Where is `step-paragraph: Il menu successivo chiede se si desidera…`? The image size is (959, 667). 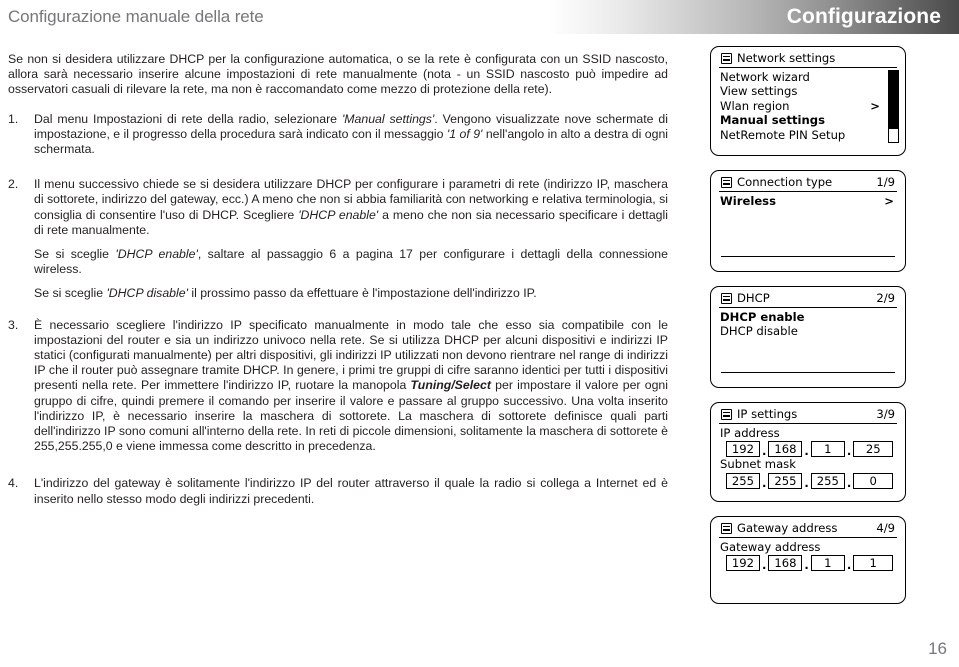
step-paragraph: Il menu successivo chiede se si desidera… is located at coordinates (351, 207).